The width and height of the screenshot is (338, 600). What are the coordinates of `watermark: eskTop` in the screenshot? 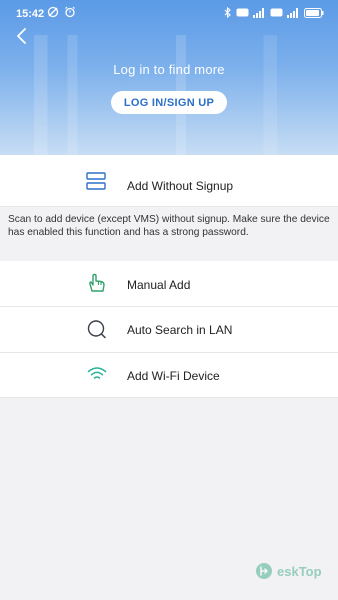 It's located at (288, 571).